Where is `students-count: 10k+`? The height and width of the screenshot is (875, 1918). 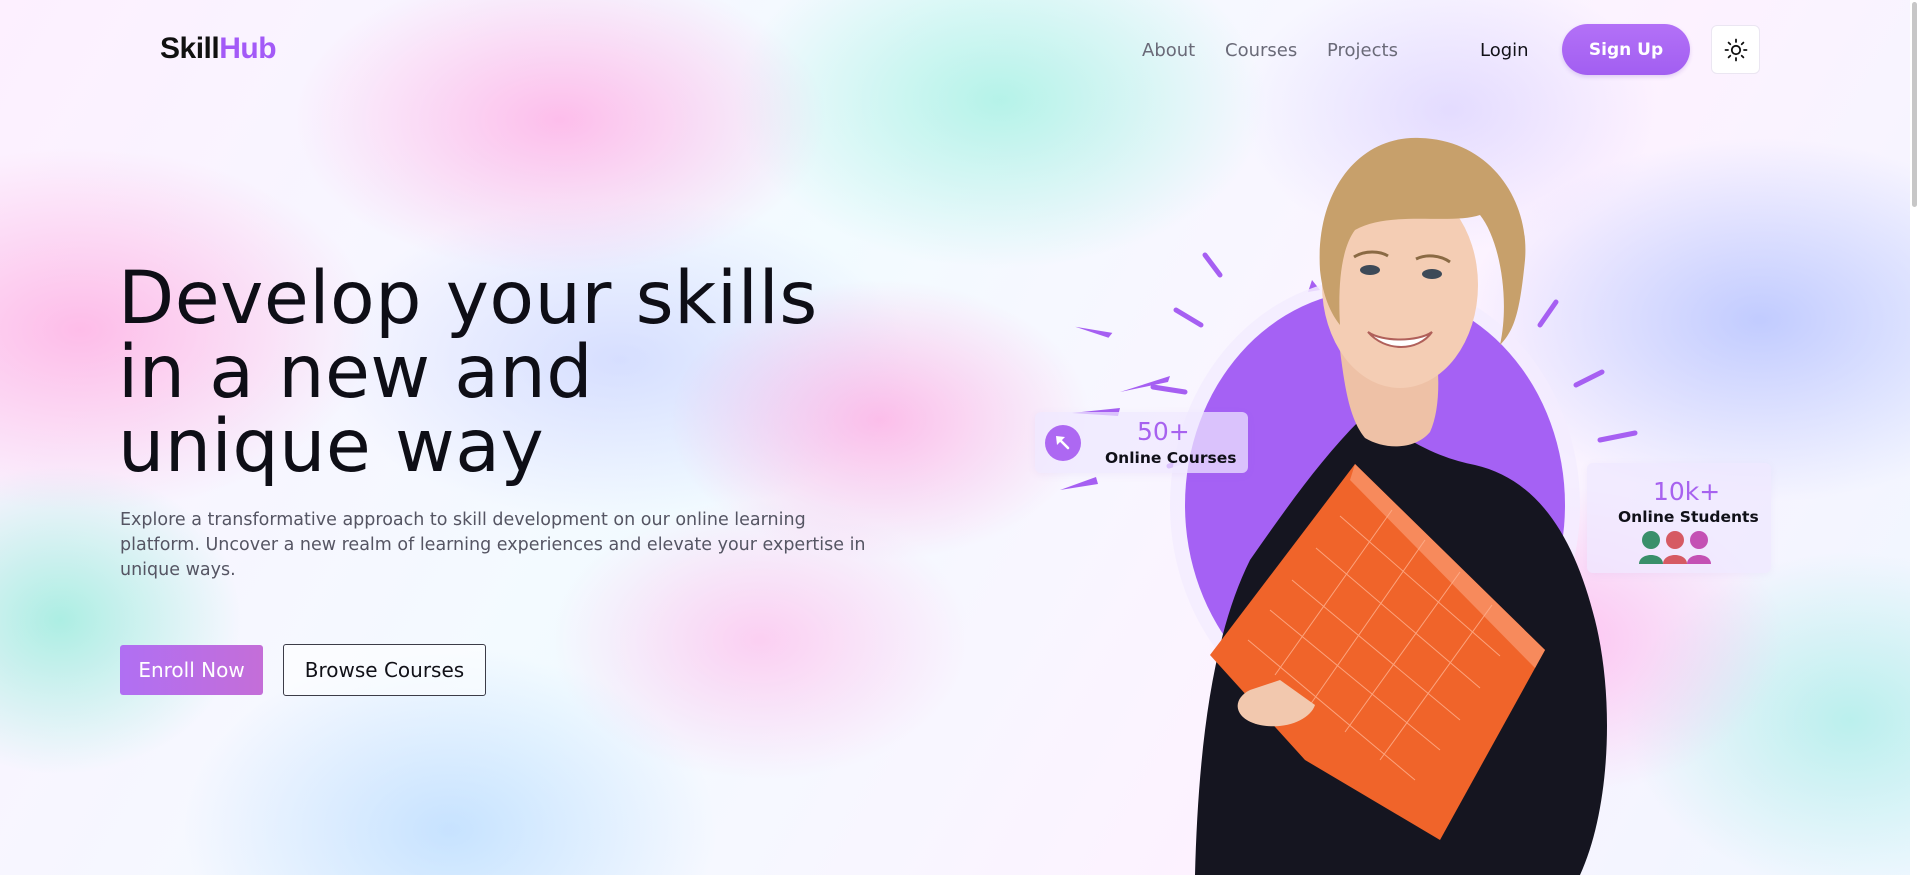 students-count: 10k+ is located at coordinates (1687, 491).